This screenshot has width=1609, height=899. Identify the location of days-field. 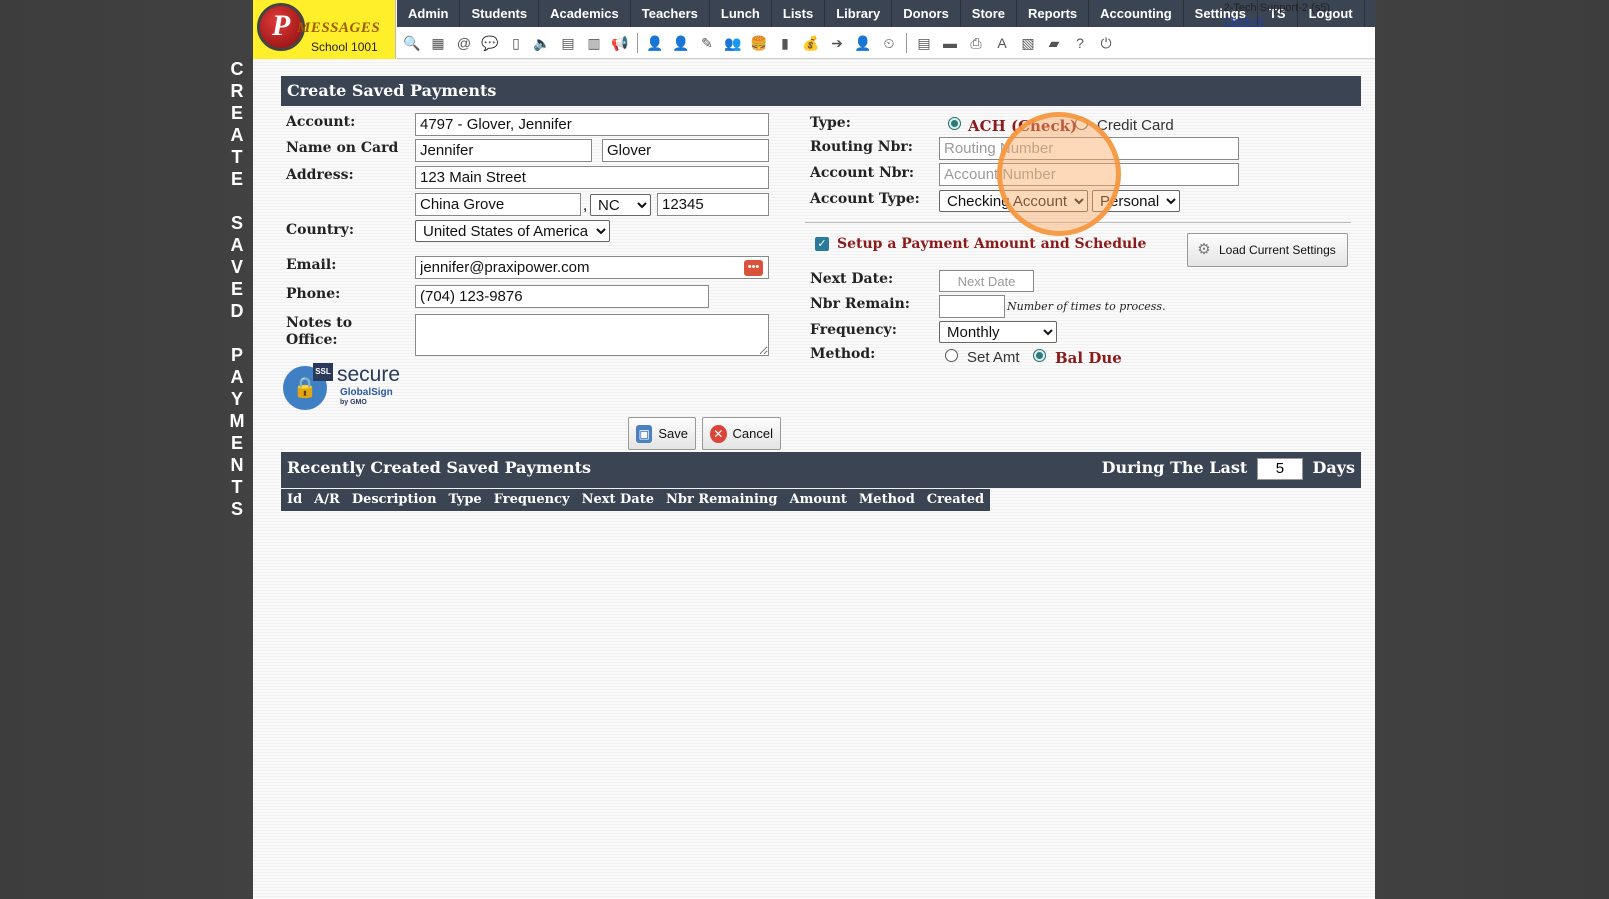
(1279, 468).